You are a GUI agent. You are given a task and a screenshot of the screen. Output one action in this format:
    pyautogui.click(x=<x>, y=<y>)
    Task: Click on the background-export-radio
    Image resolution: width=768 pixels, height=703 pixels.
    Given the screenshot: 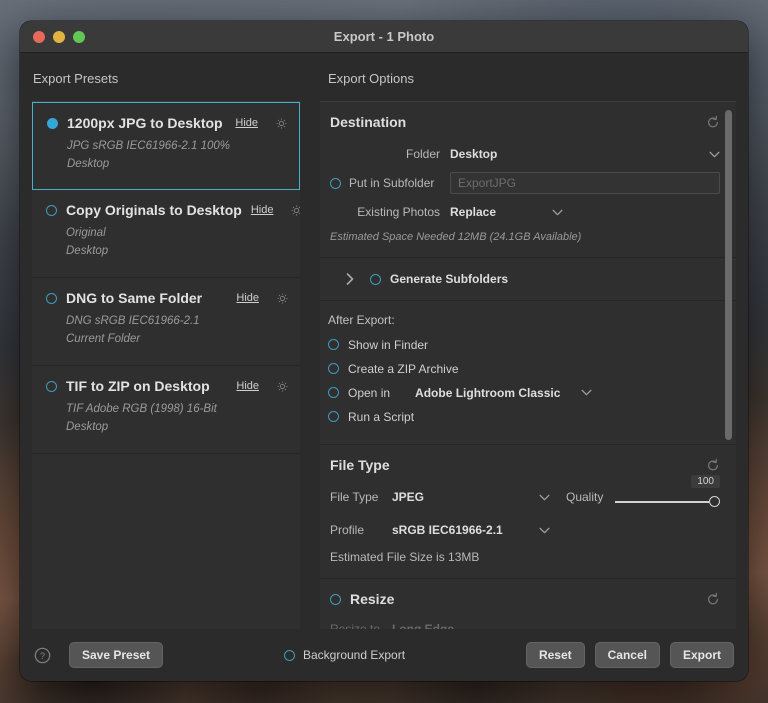 What is the action you would take?
    pyautogui.click(x=289, y=655)
    